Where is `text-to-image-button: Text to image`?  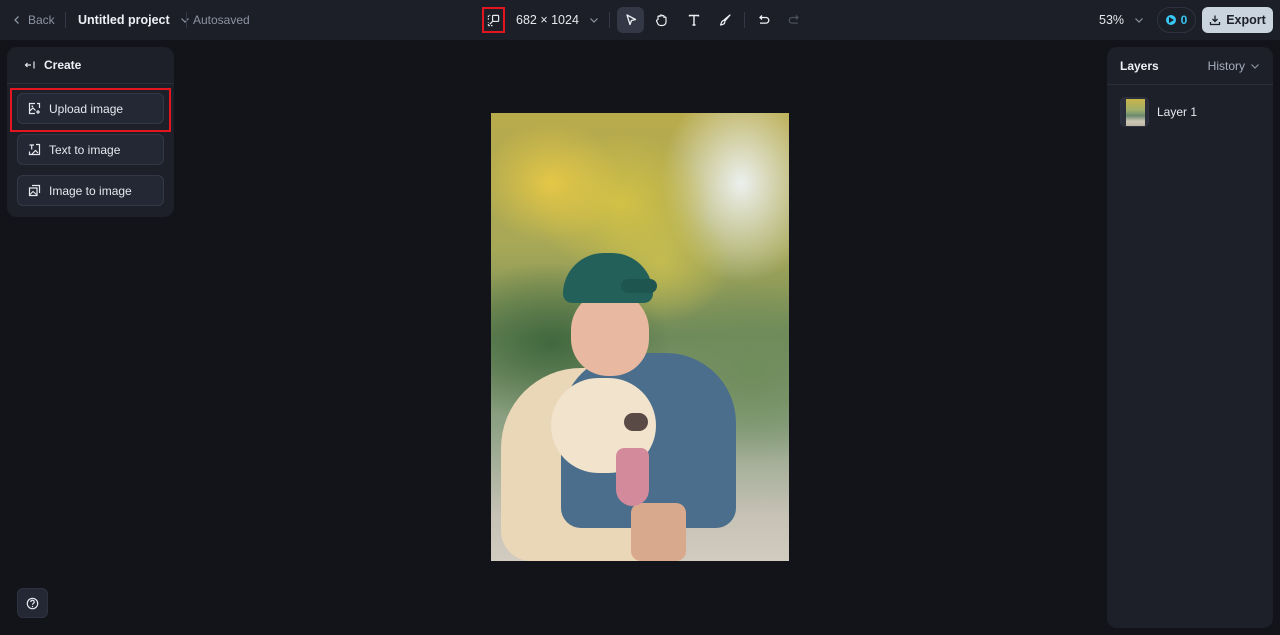
text-to-image-button: Text to image is located at coordinates (90, 149).